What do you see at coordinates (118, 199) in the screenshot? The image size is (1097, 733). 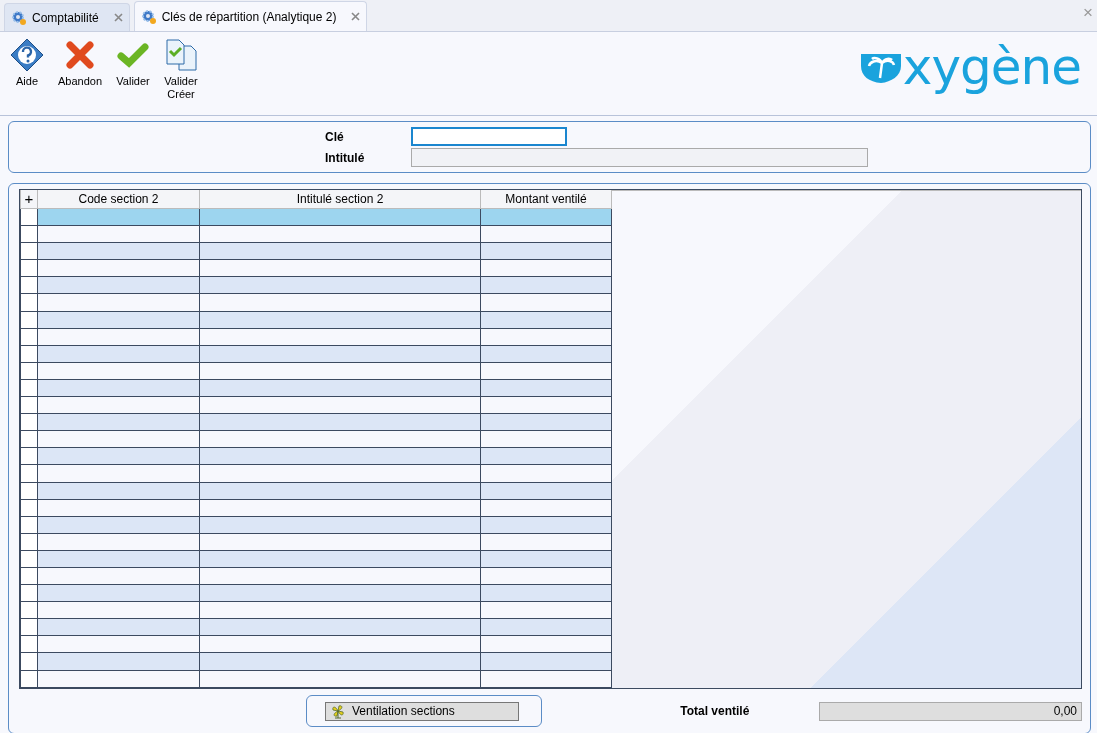 I see `column-header: Code section 2` at bounding box center [118, 199].